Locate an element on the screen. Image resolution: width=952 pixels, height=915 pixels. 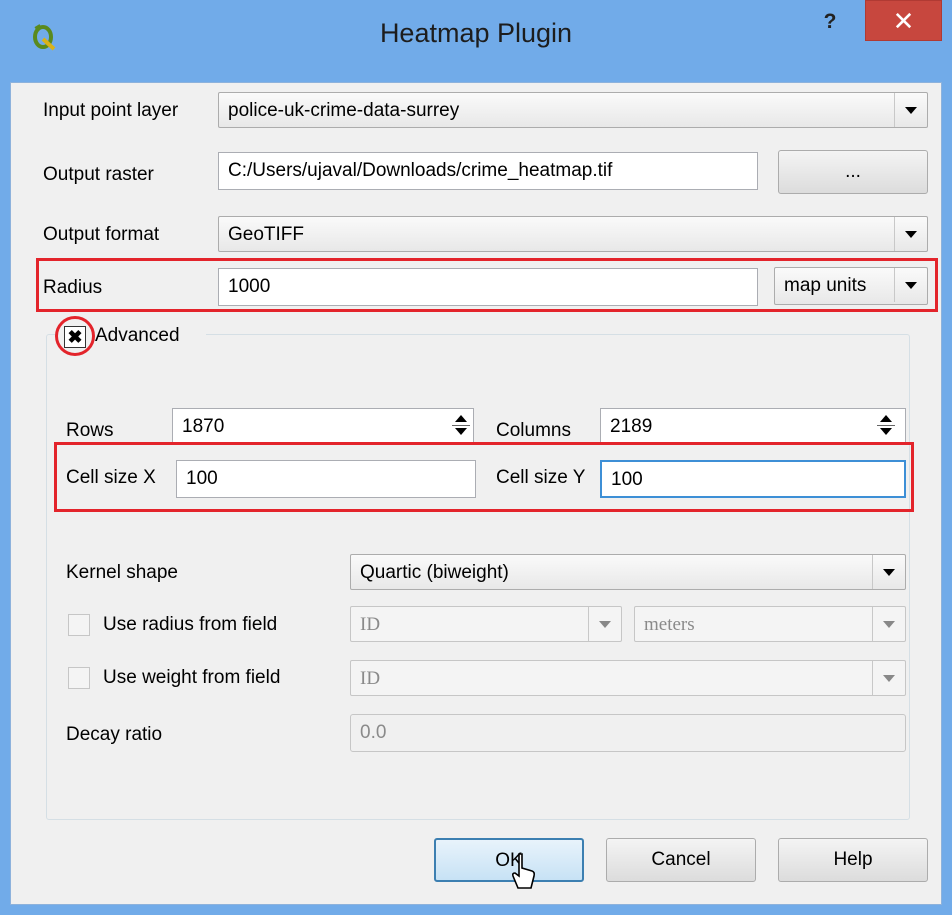
radius-unit-value: map units is located at coordinates (825, 285).